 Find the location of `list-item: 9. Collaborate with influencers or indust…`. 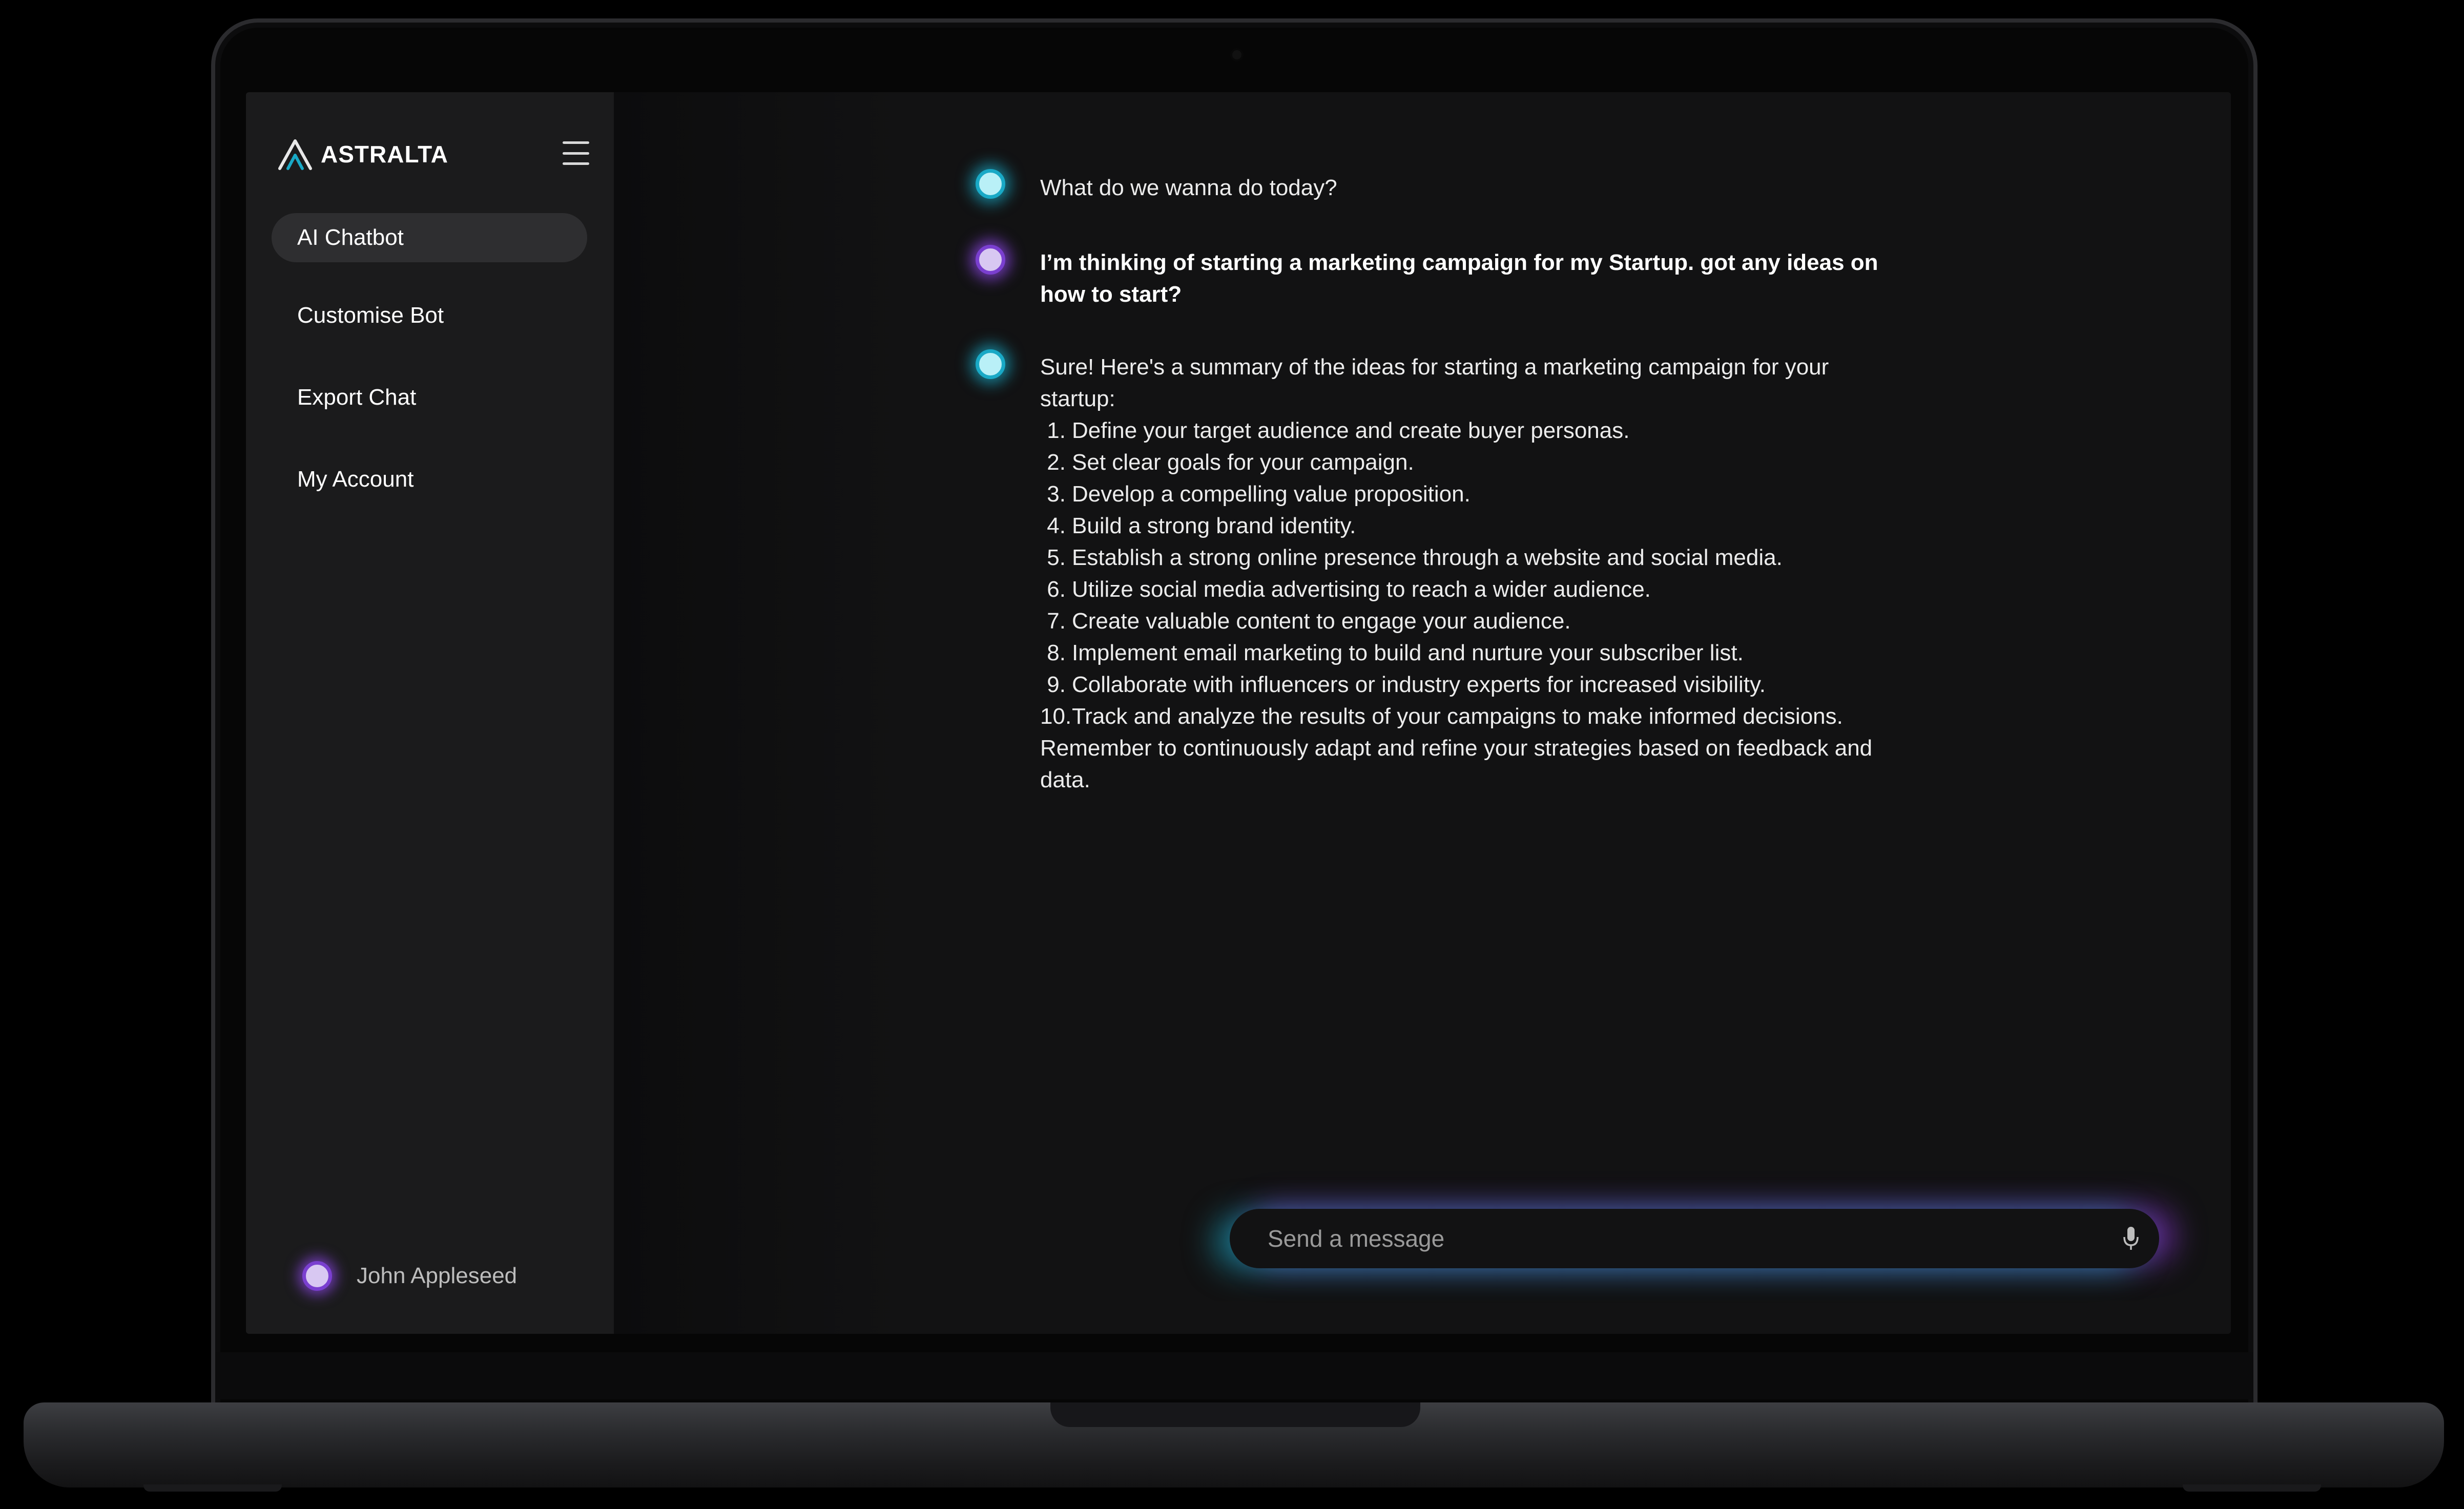

list-item: 9. Collaborate with influencers or indust… is located at coordinates (1406, 684).